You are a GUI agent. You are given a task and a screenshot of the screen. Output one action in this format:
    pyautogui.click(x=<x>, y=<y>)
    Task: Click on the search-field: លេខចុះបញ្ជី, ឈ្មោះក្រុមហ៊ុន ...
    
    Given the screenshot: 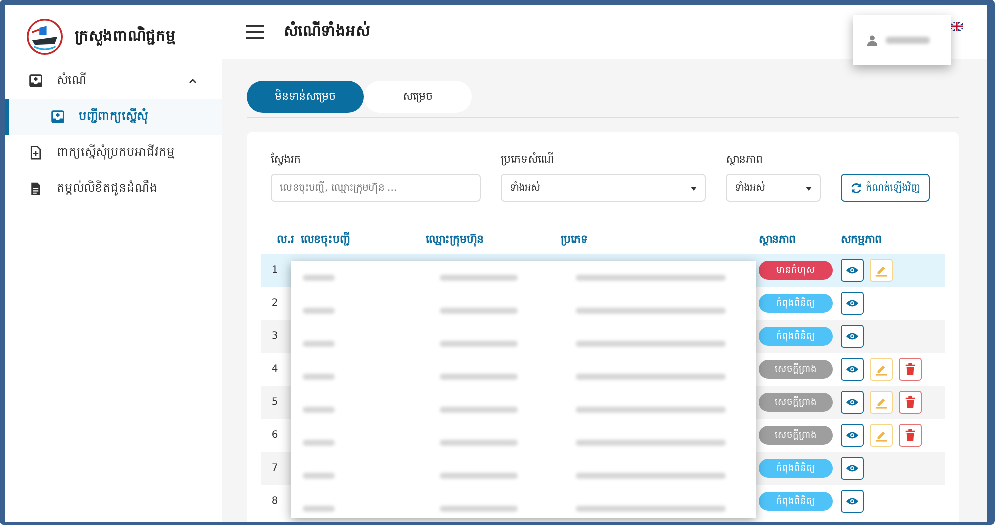 What is the action you would take?
    pyautogui.click(x=376, y=188)
    